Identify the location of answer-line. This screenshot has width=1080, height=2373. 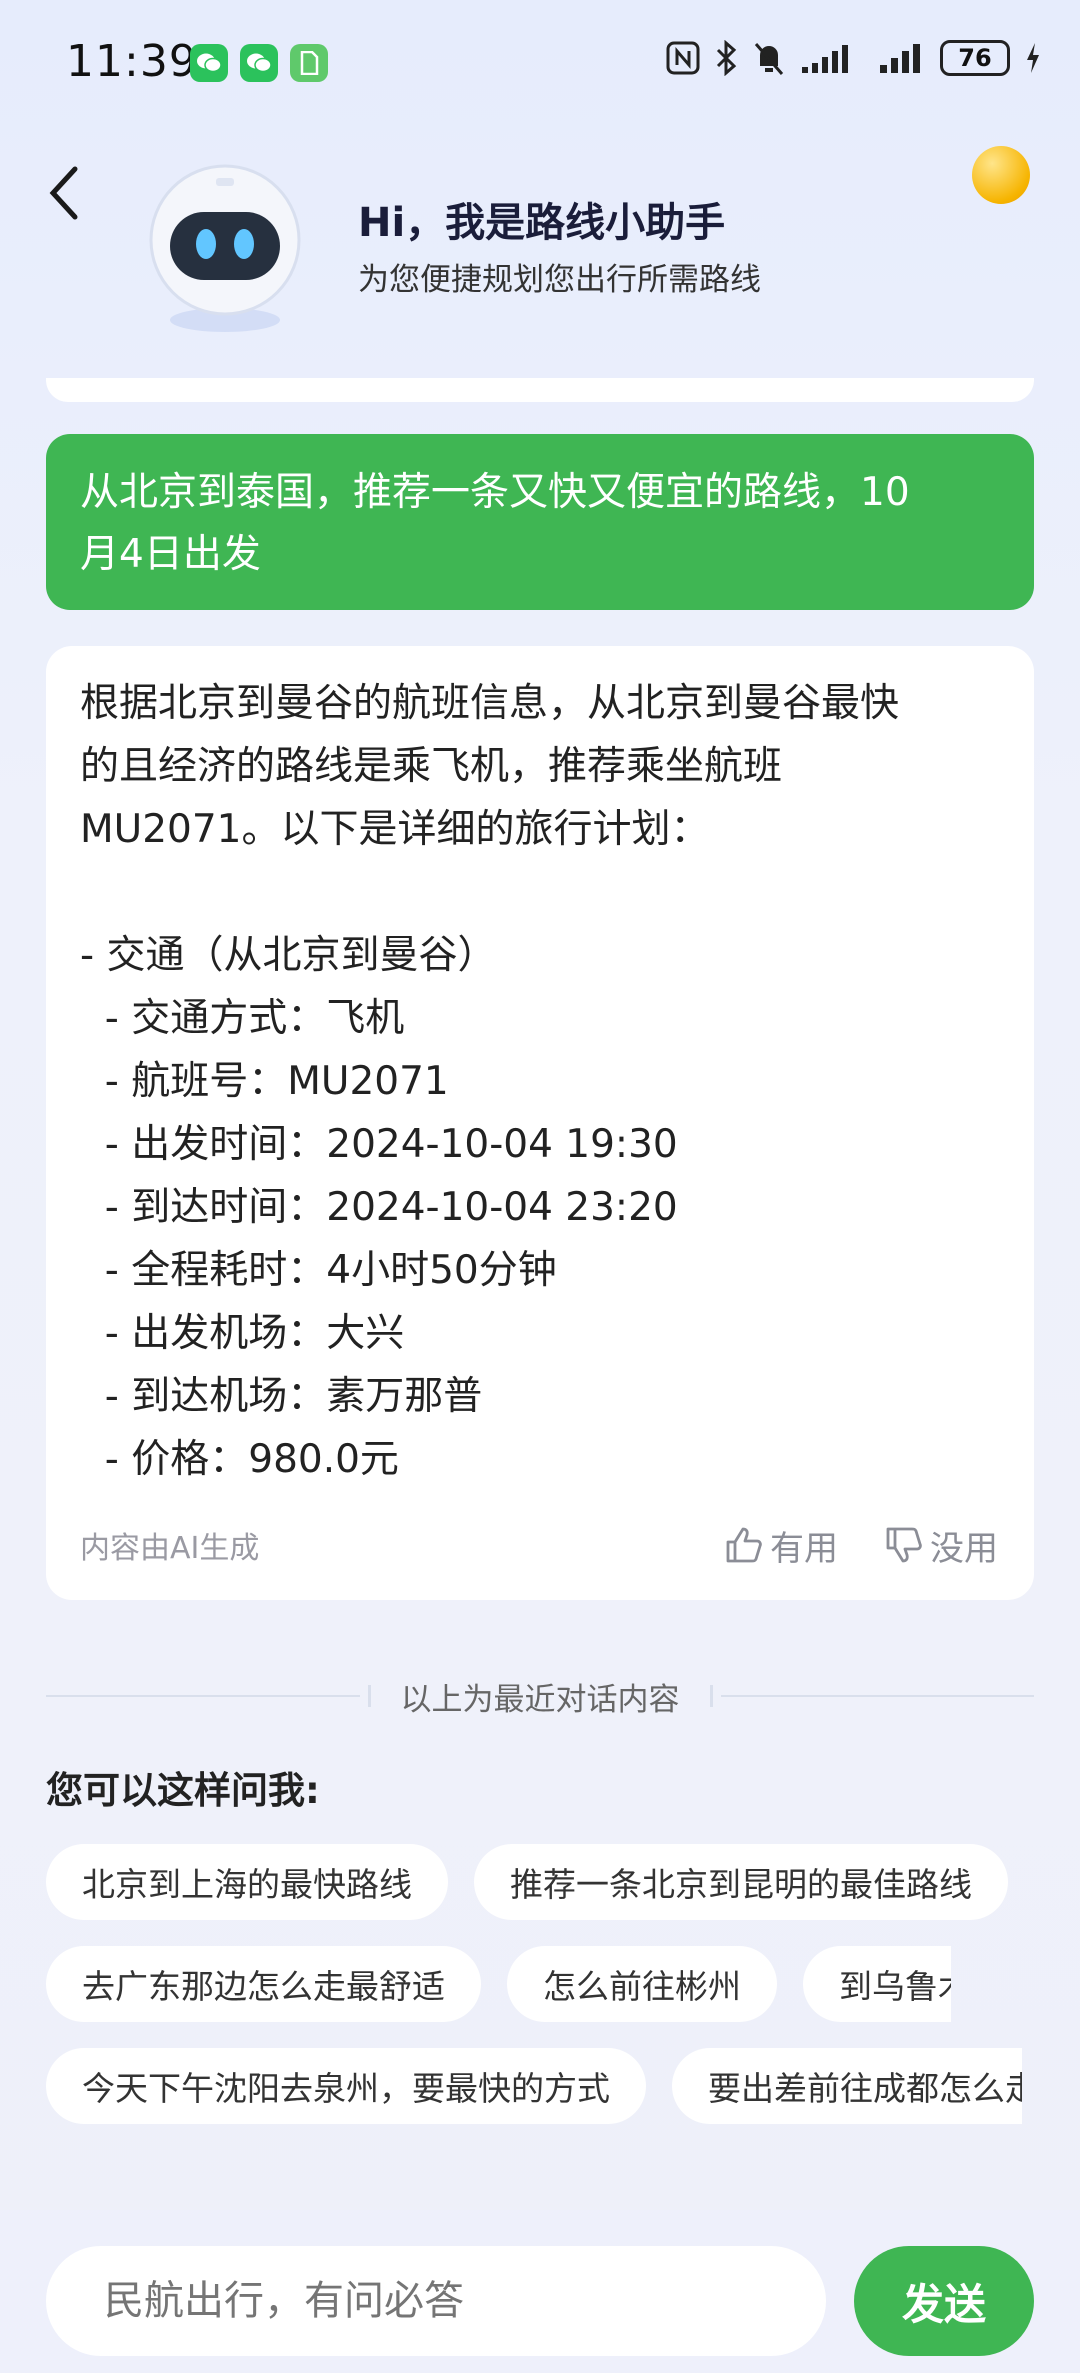
(540, 892).